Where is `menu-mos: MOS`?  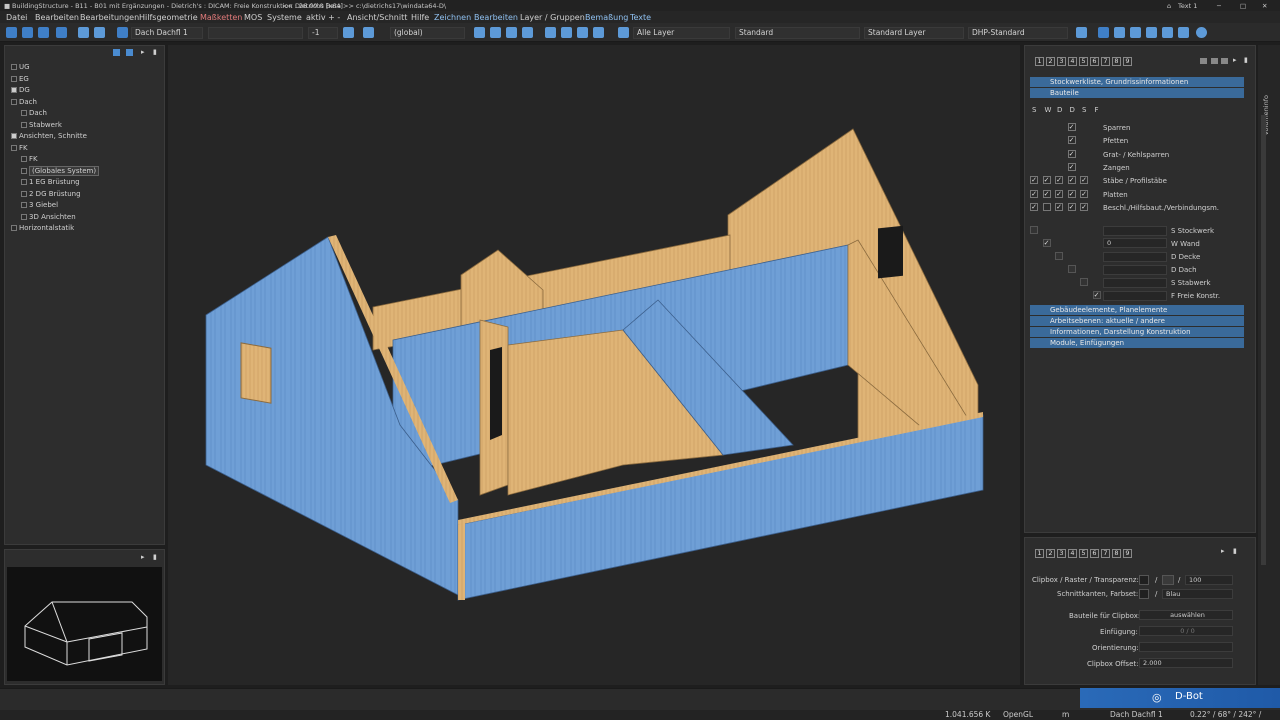
menu-mos: MOS is located at coordinates (253, 17).